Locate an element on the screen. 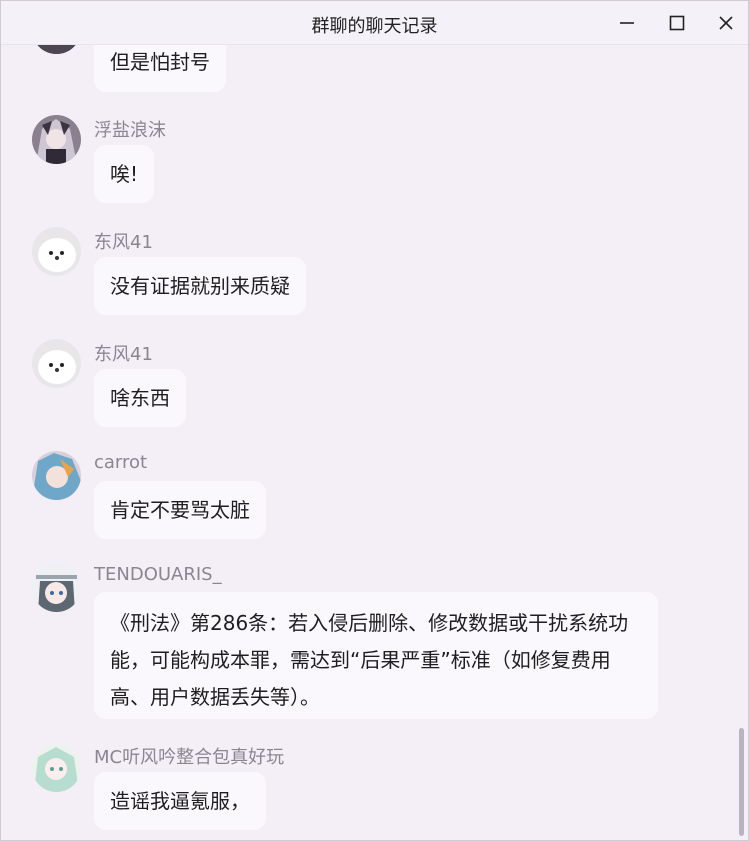 Image resolution: width=749 pixels, height=841 pixels. message-text: 唉! is located at coordinates (124, 174).